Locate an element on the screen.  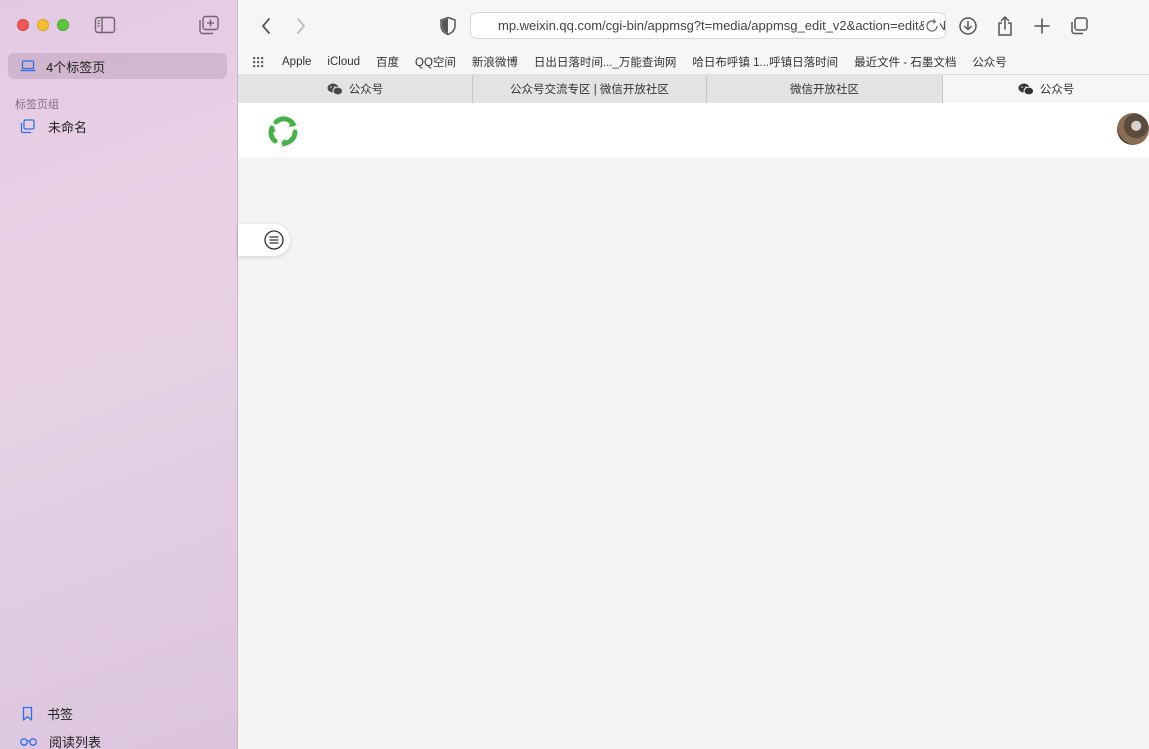
grid-icon is located at coordinates (259, 62).